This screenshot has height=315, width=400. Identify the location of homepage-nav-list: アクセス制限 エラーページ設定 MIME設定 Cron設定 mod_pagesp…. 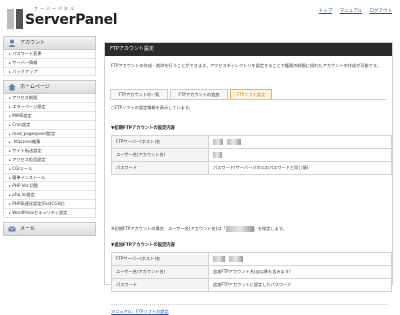
(49, 156).